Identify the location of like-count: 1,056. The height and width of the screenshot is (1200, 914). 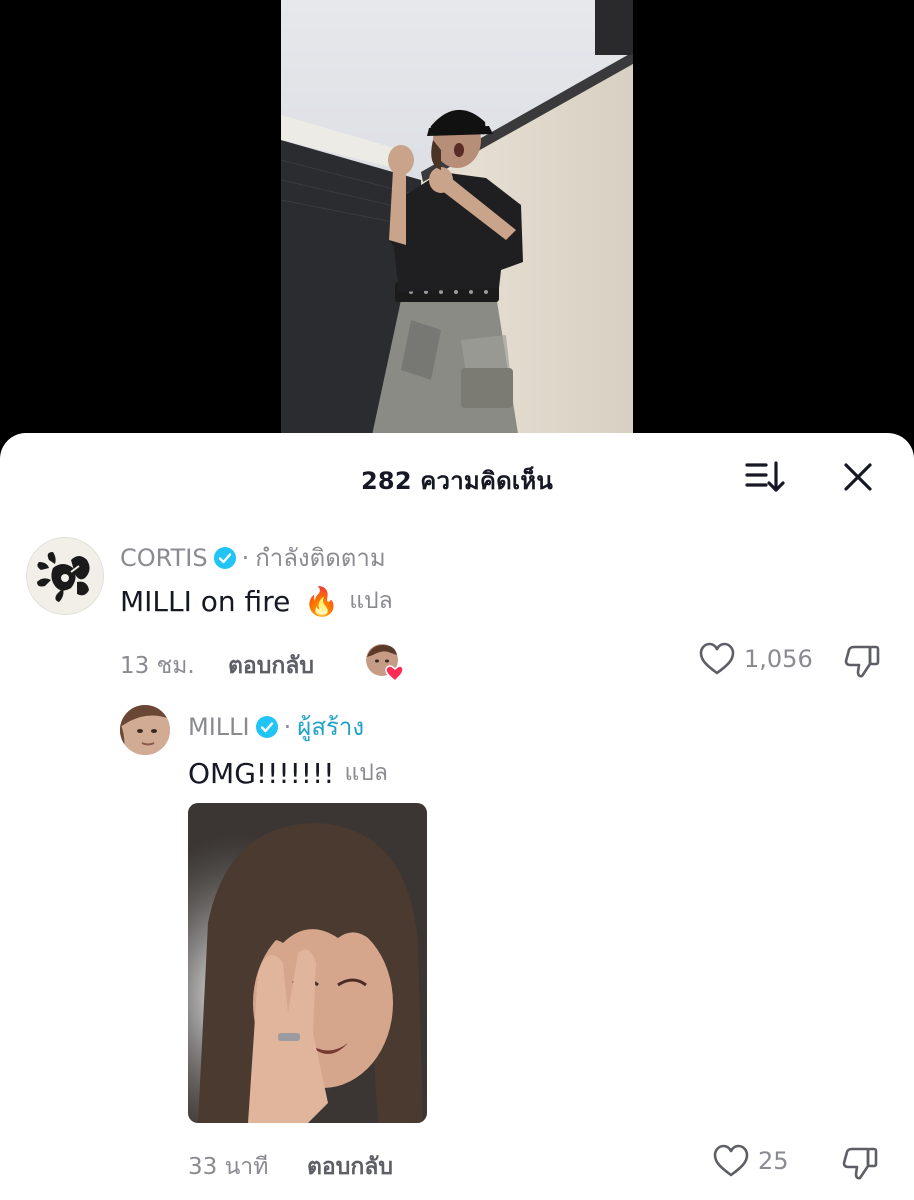
(778, 659).